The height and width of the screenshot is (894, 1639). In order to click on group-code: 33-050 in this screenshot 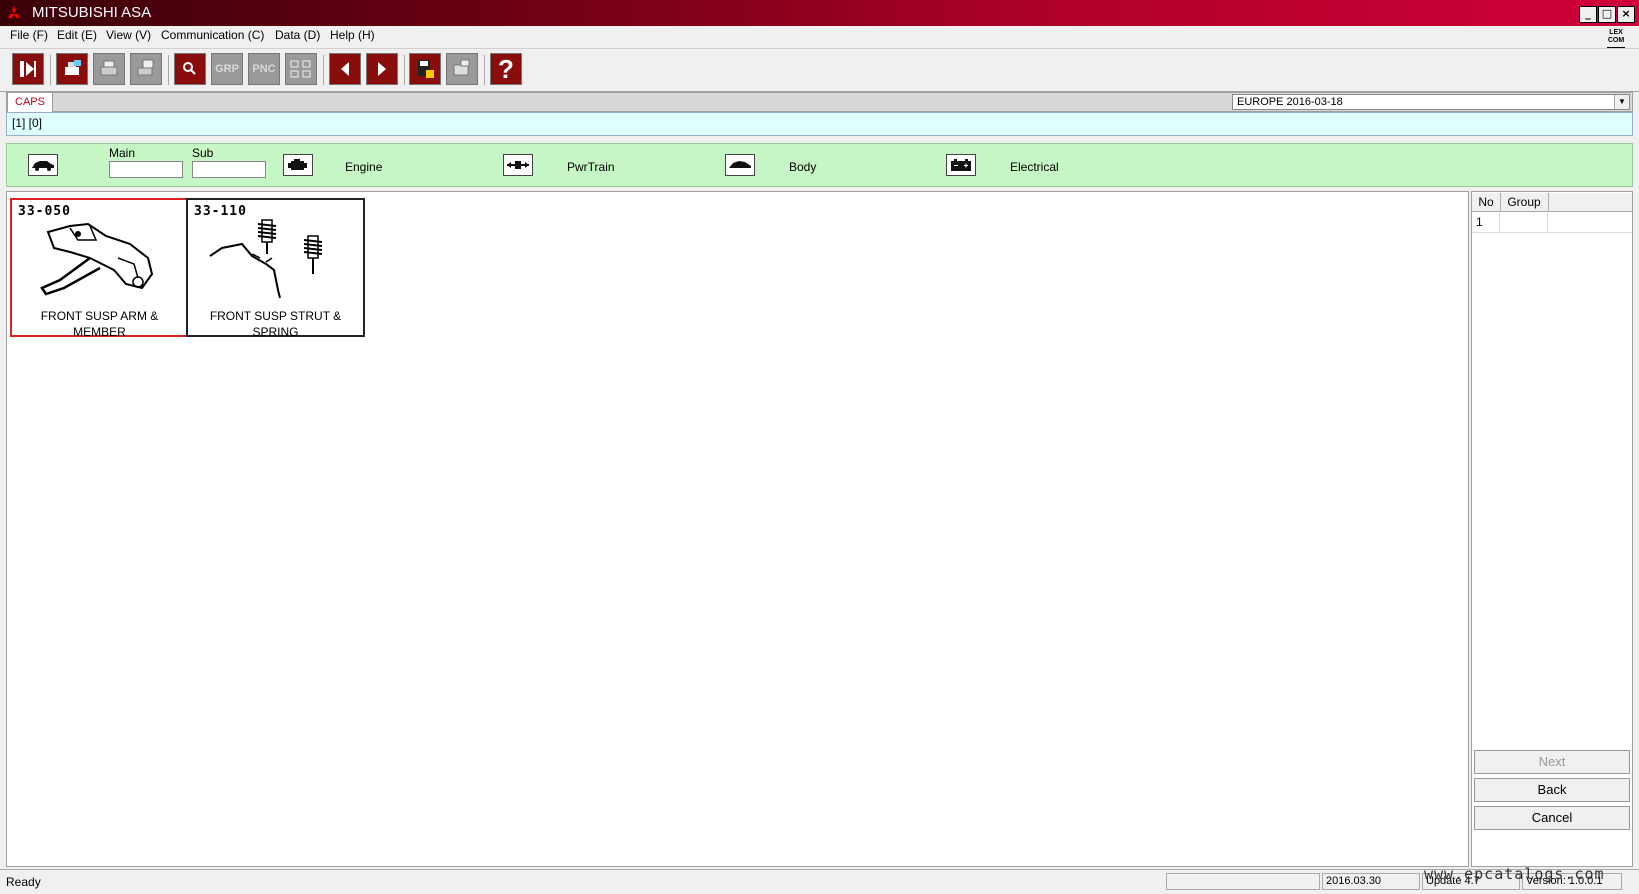, I will do `click(44, 211)`.